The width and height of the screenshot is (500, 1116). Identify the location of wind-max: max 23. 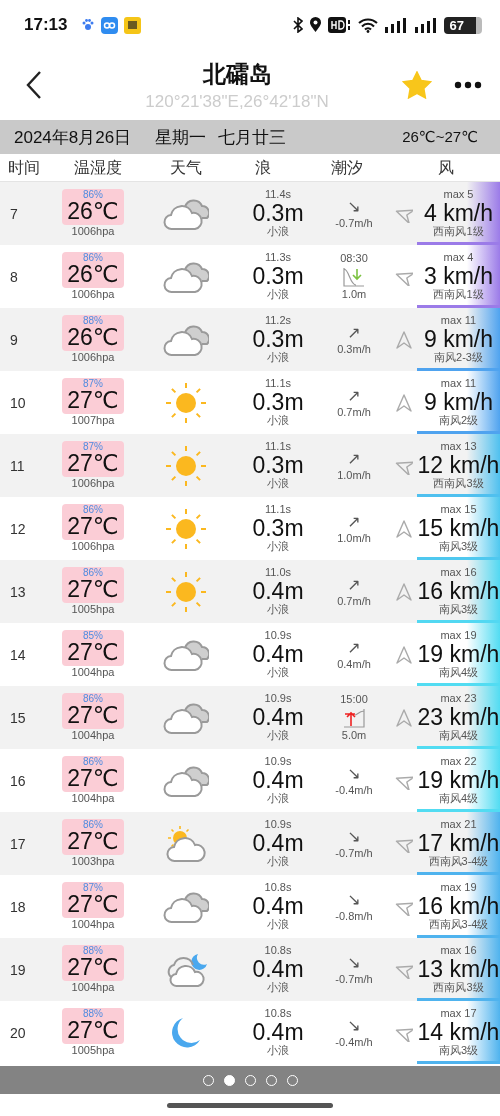
(458, 699).